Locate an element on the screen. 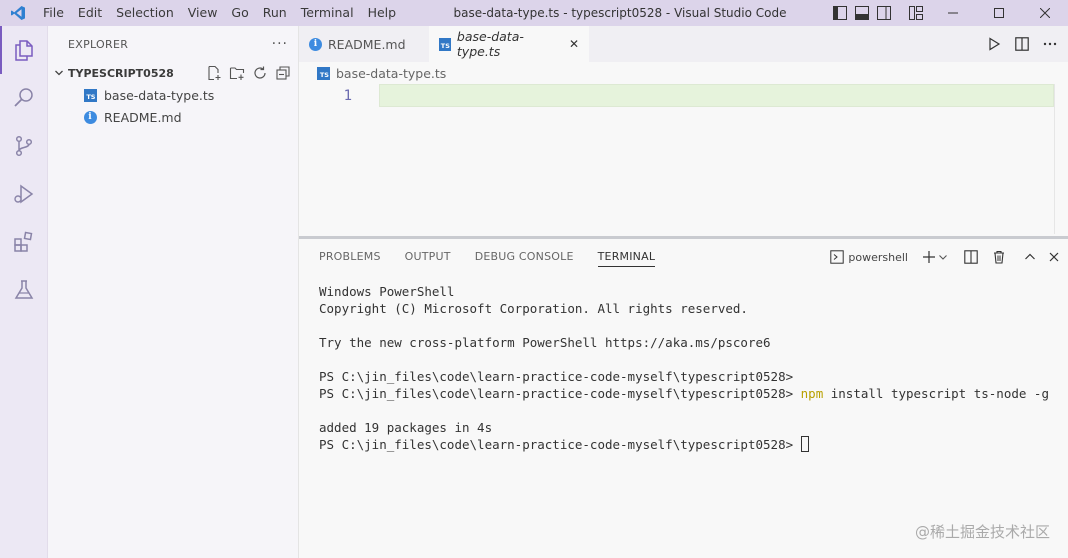  terminal-icon is located at coordinates (837, 257).